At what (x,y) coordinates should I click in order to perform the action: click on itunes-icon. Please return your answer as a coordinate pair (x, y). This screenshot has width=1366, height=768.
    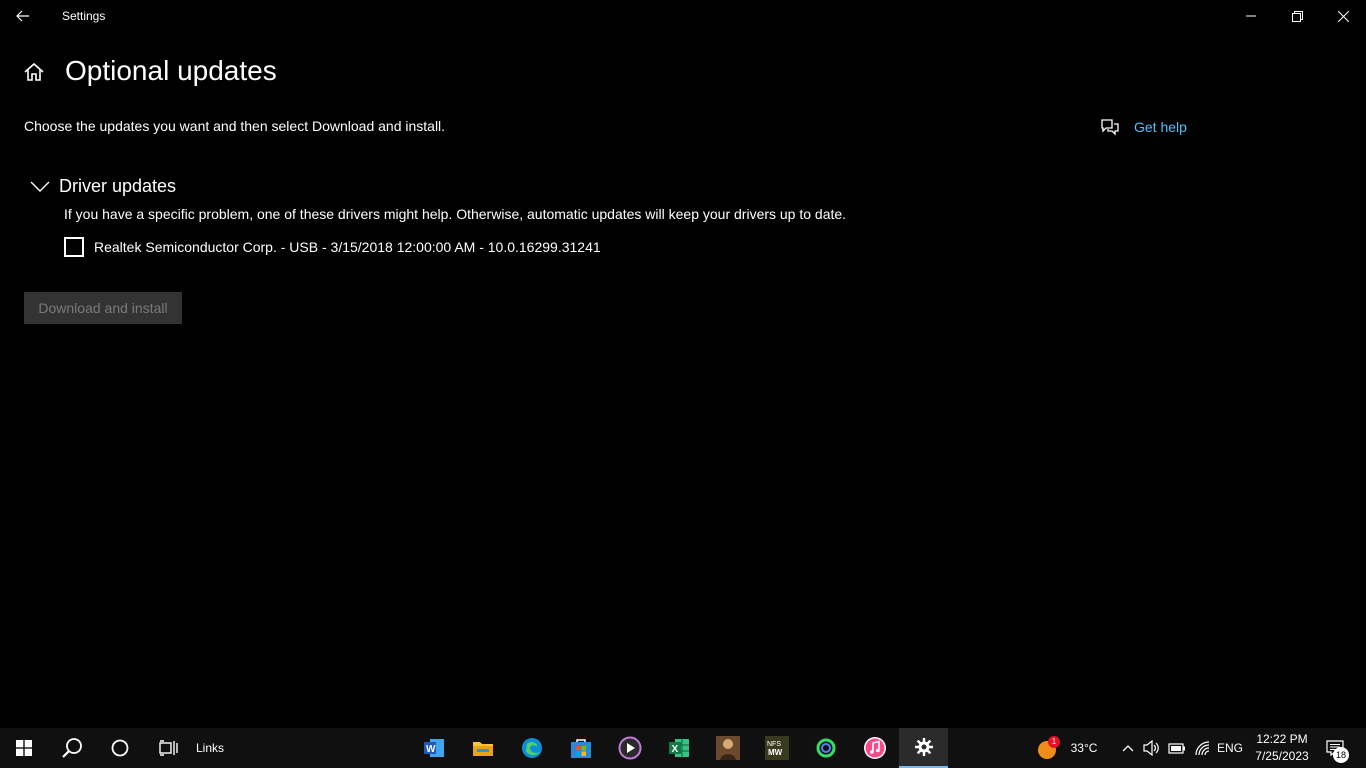
    Looking at the image, I should click on (874, 748).